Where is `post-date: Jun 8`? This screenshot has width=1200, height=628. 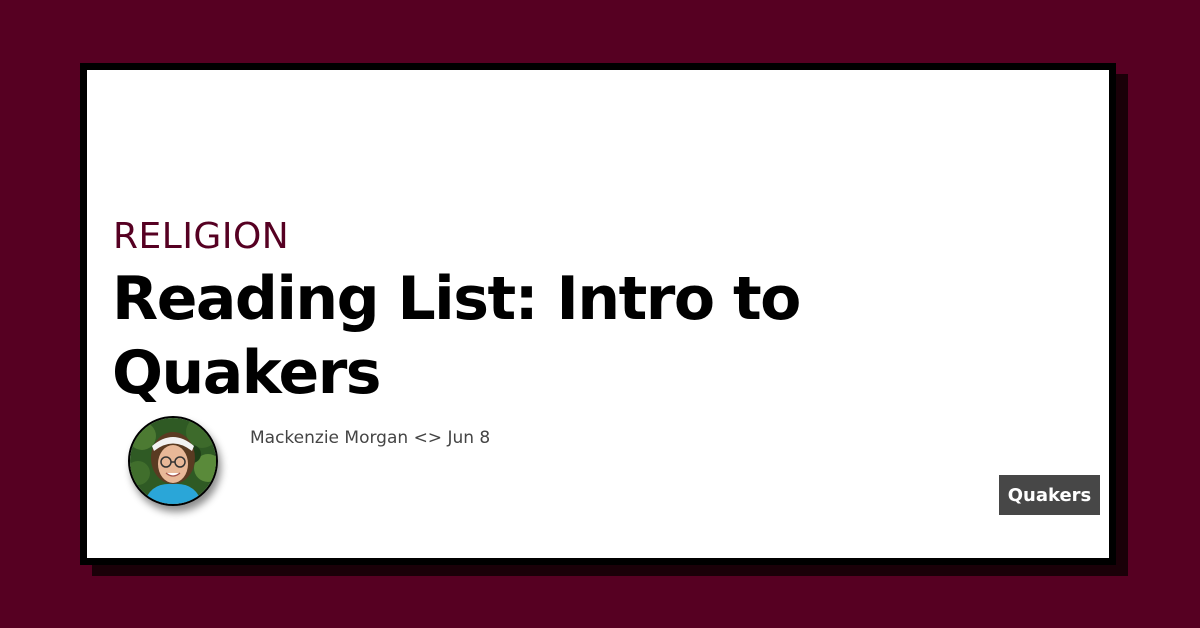 post-date: Jun 8 is located at coordinates (469, 438).